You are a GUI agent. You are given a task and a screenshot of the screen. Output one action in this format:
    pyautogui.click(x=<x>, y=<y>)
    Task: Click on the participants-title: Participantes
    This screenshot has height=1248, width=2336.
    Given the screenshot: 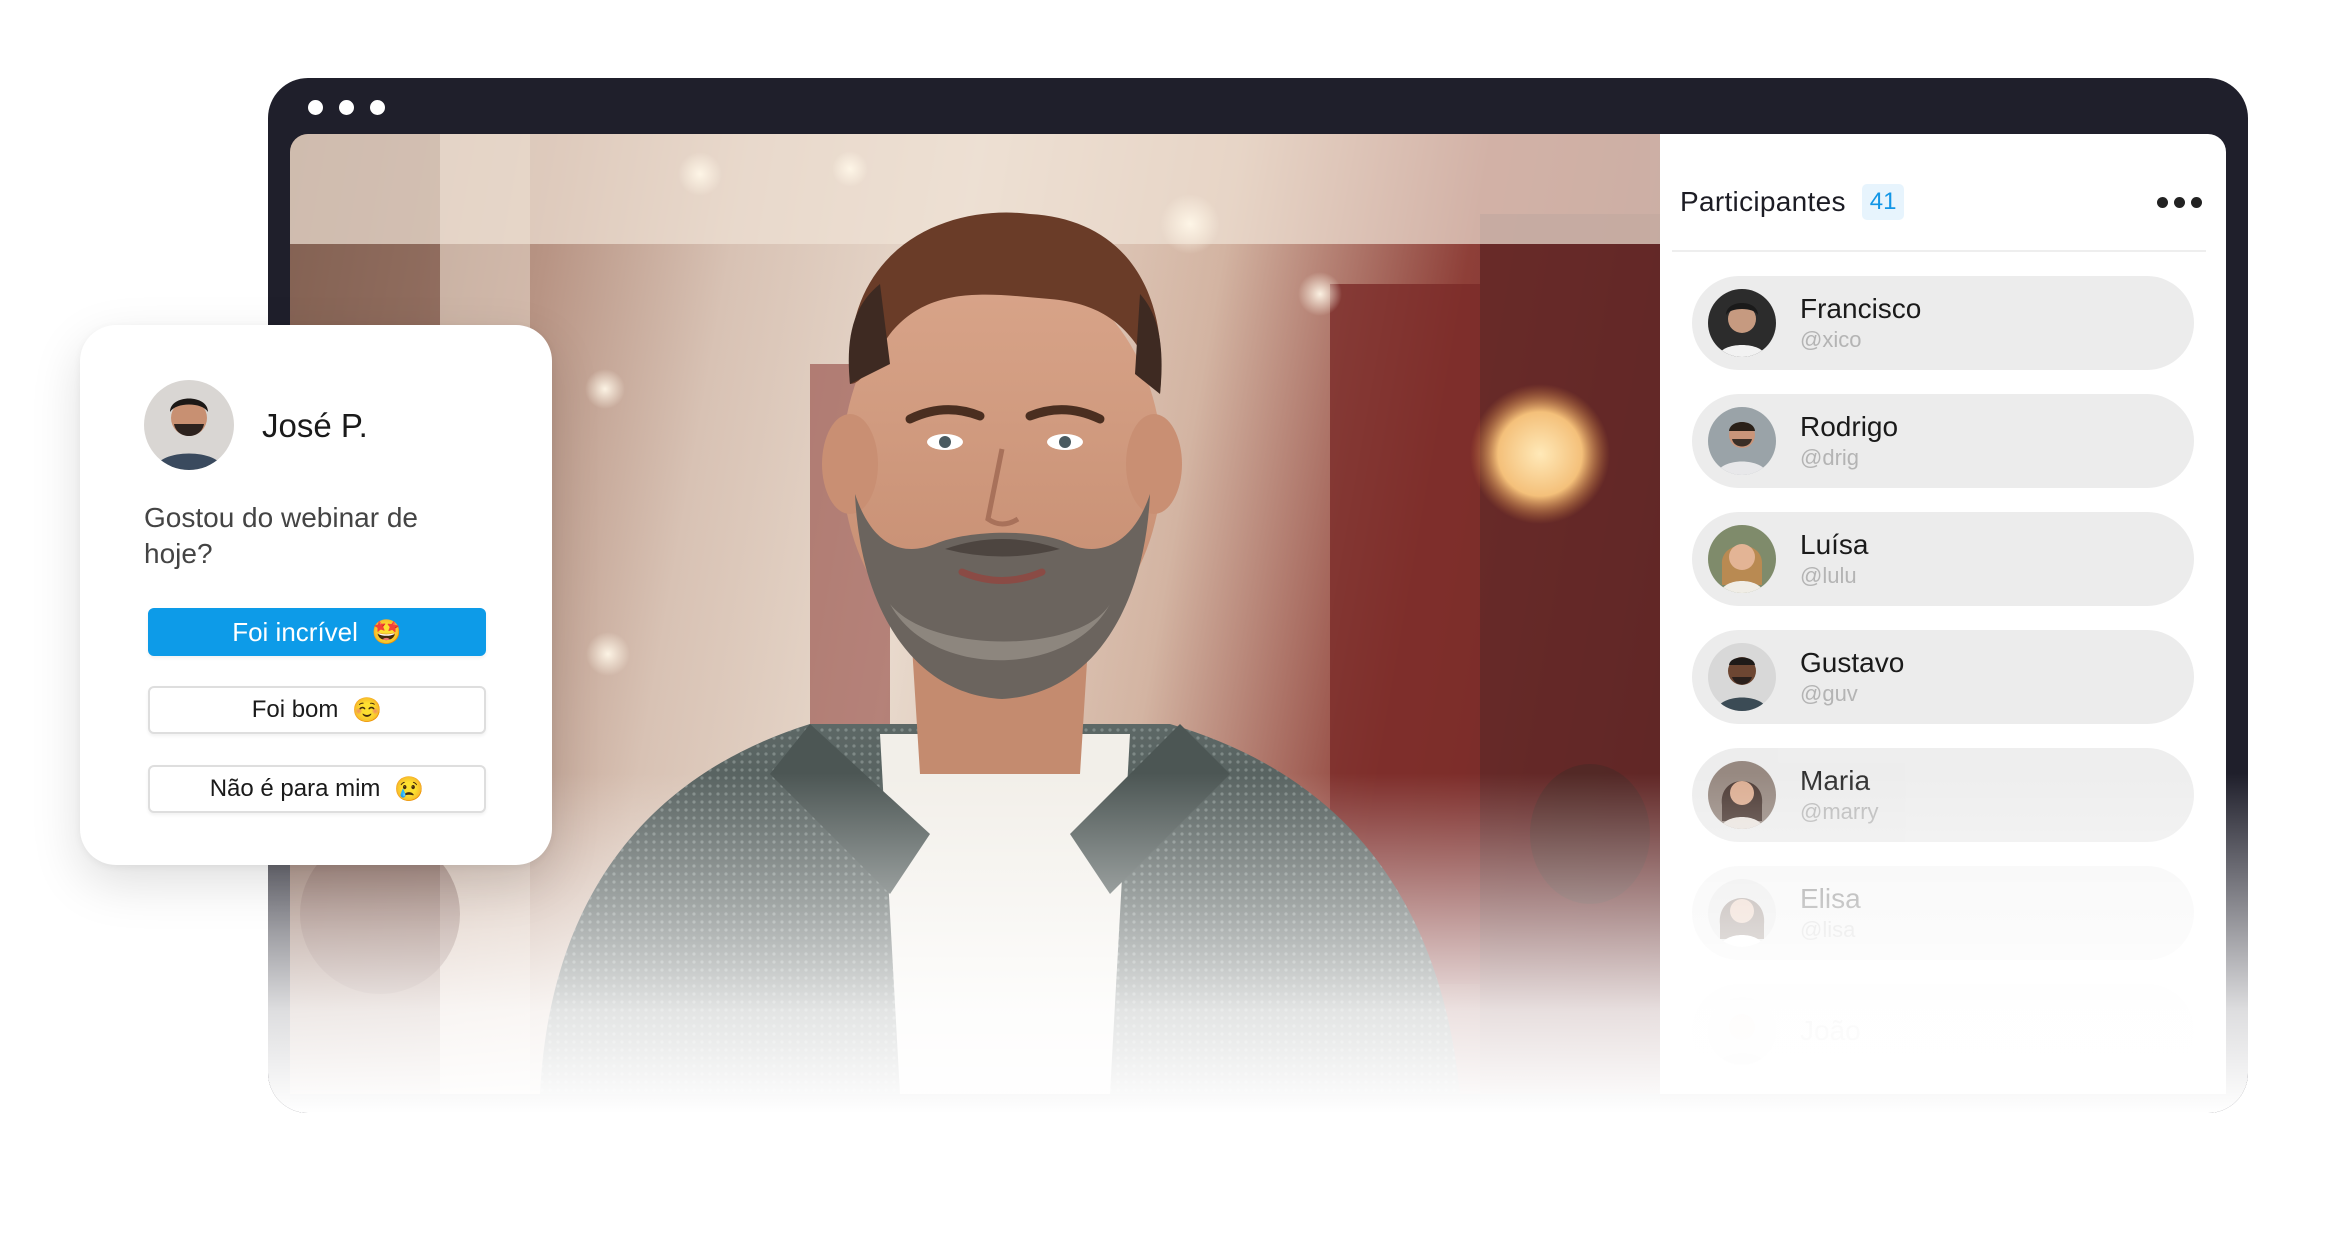 What is the action you would take?
    pyautogui.click(x=1763, y=201)
    